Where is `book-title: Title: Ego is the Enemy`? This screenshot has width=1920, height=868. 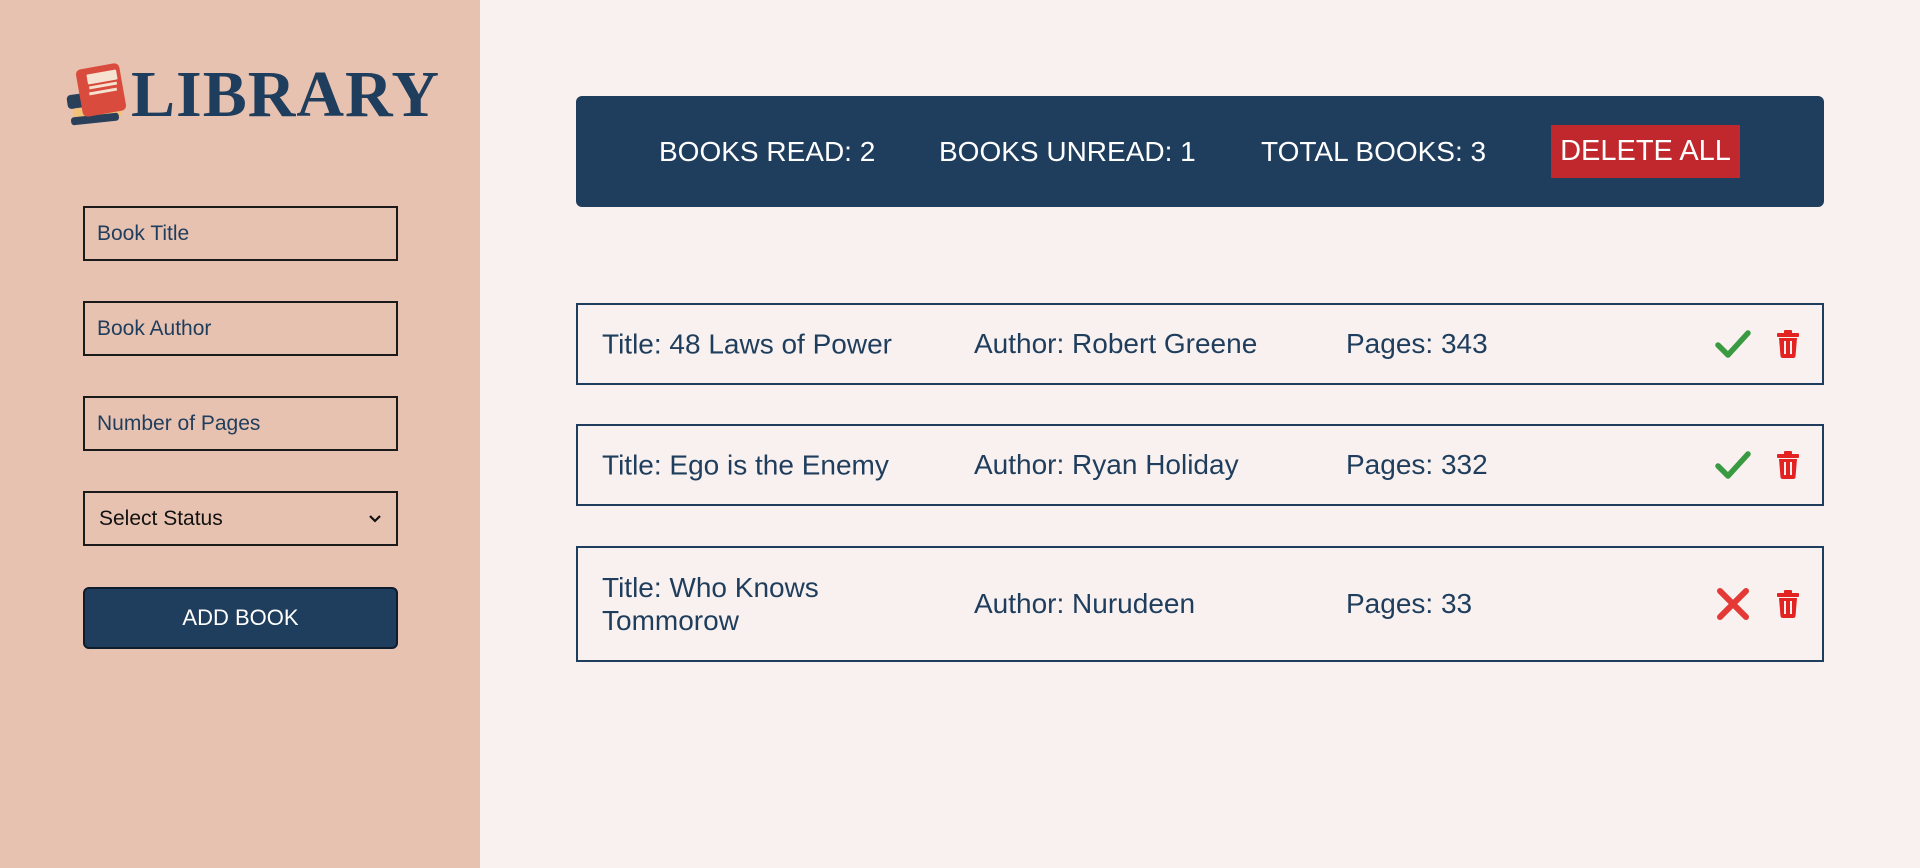
book-title: Title: Ego is the Enemy is located at coordinates (745, 465).